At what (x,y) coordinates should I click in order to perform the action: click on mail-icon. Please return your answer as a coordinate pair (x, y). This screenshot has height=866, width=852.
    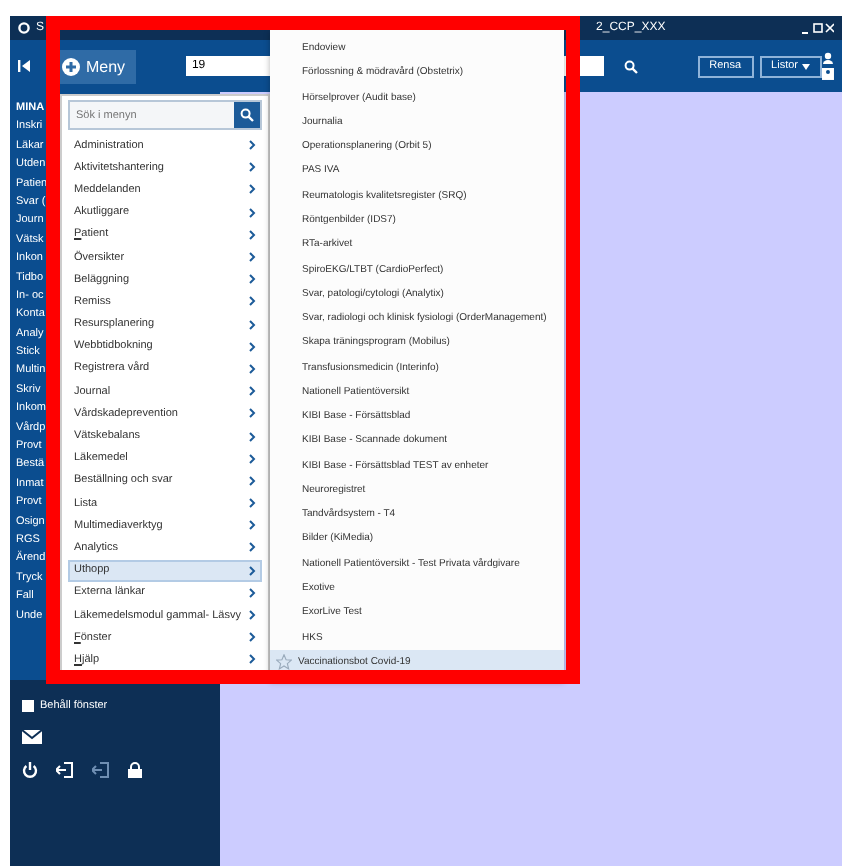
    Looking at the image, I should click on (32, 737).